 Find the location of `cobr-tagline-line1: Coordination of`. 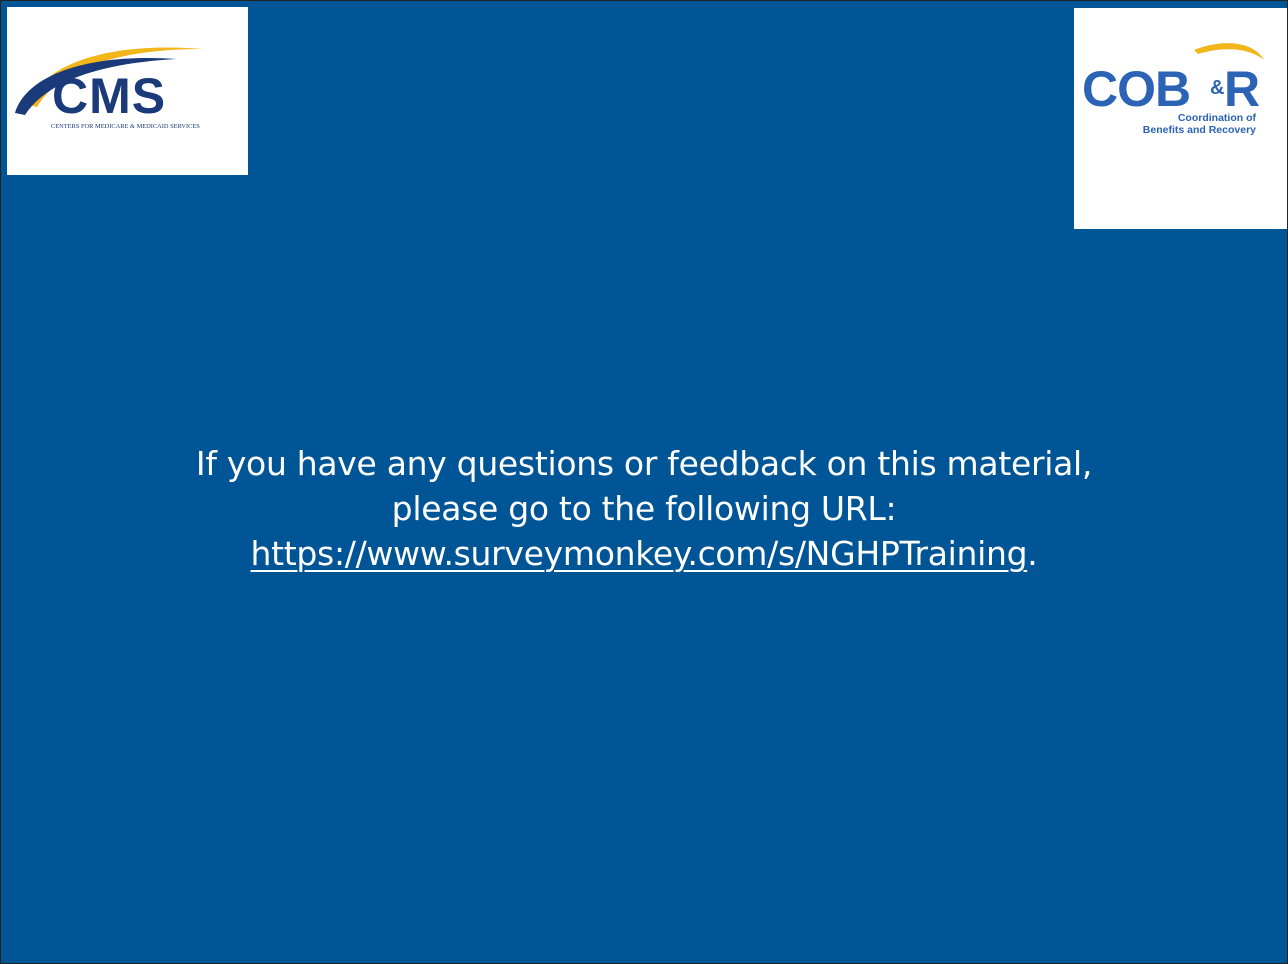

cobr-tagline-line1: Coordination of is located at coordinates (1217, 118).